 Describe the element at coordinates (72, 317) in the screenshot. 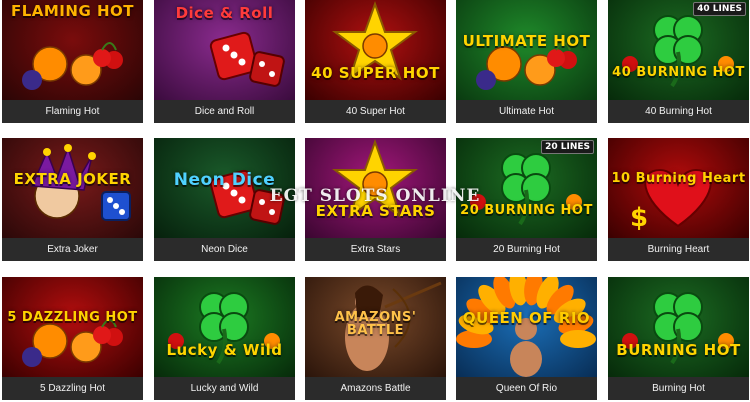

I see `game-logo-text: 5 DAZZLING HOT` at that location.